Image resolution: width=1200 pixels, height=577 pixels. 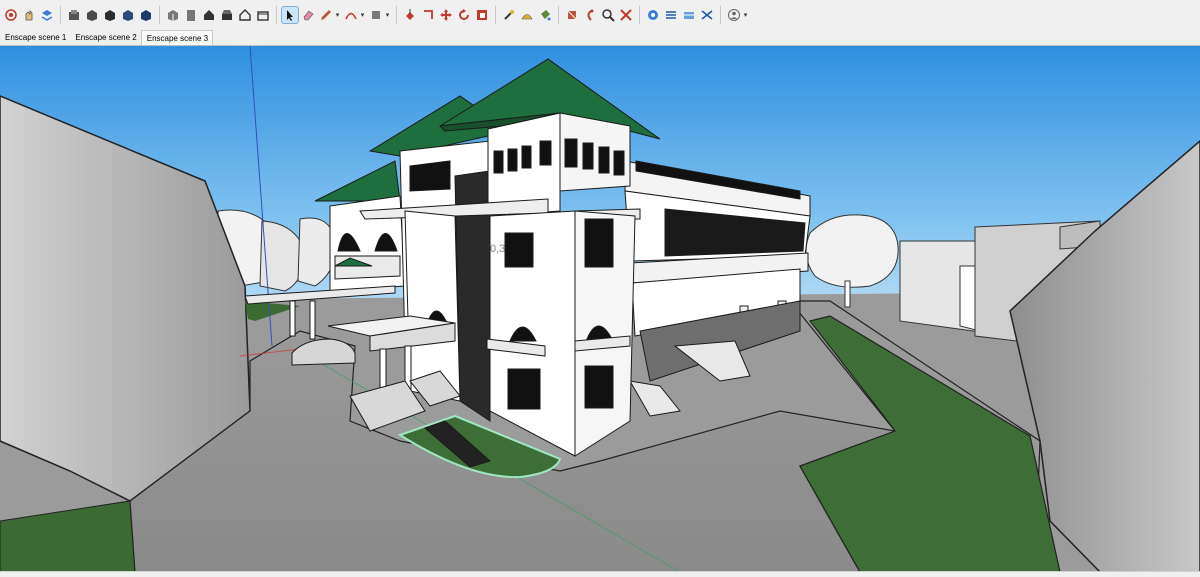 What do you see at coordinates (410, 15) in the screenshot?
I see `push-pull-icon` at bounding box center [410, 15].